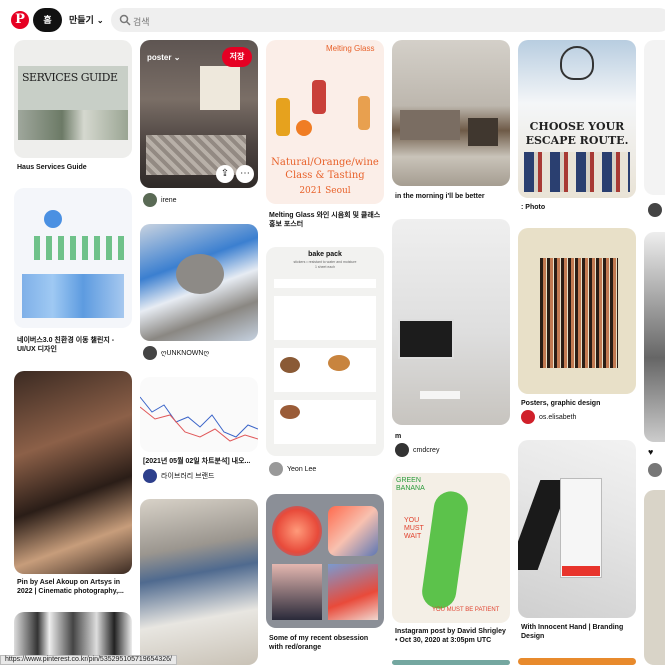  What do you see at coordinates (452, 196) in the screenshot?
I see `pin-caption: in the morning i'll be better` at bounding box center [452, 196].